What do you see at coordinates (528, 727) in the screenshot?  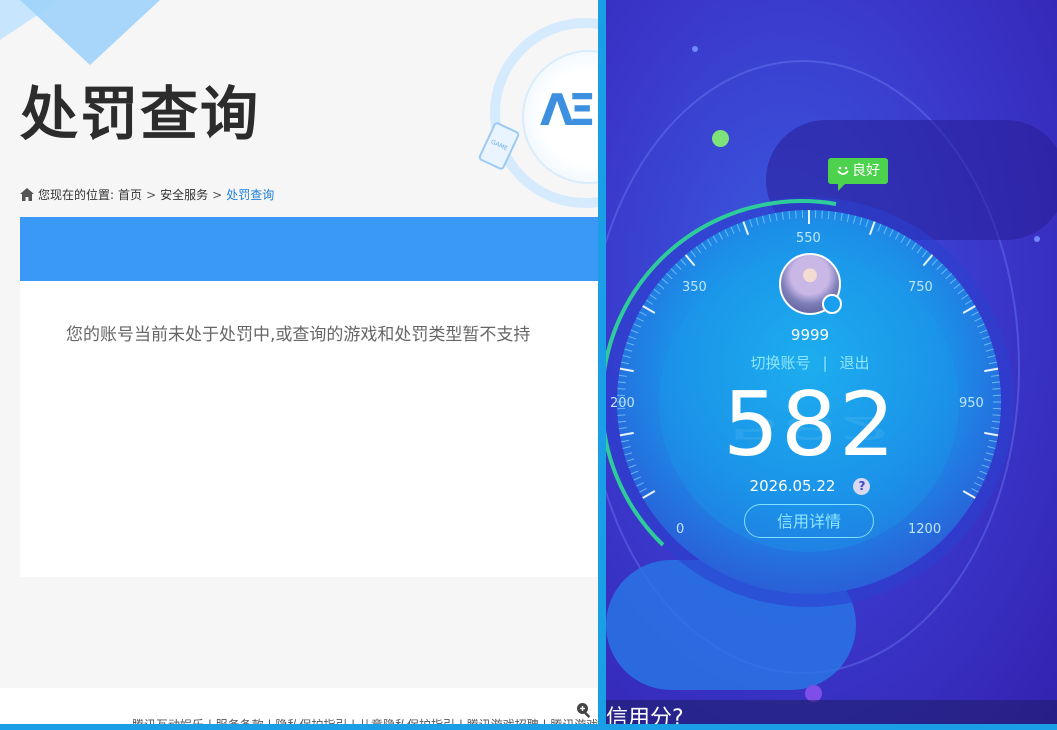 I see `bottom-border` at bounding box center [528, 727].